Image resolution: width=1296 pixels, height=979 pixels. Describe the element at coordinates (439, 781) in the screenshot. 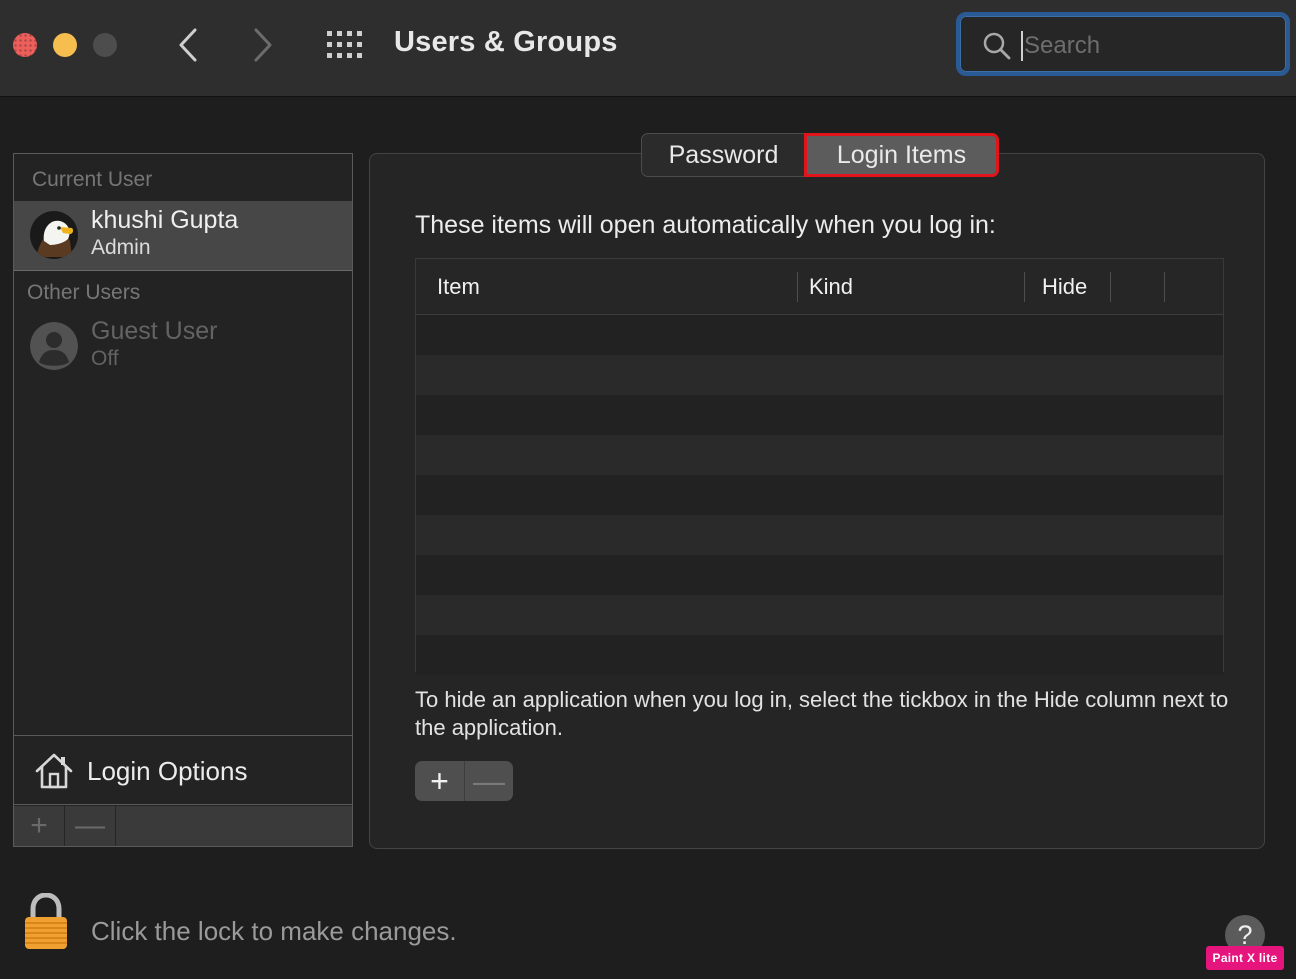

I see `add-login-item-button: +` at that location.